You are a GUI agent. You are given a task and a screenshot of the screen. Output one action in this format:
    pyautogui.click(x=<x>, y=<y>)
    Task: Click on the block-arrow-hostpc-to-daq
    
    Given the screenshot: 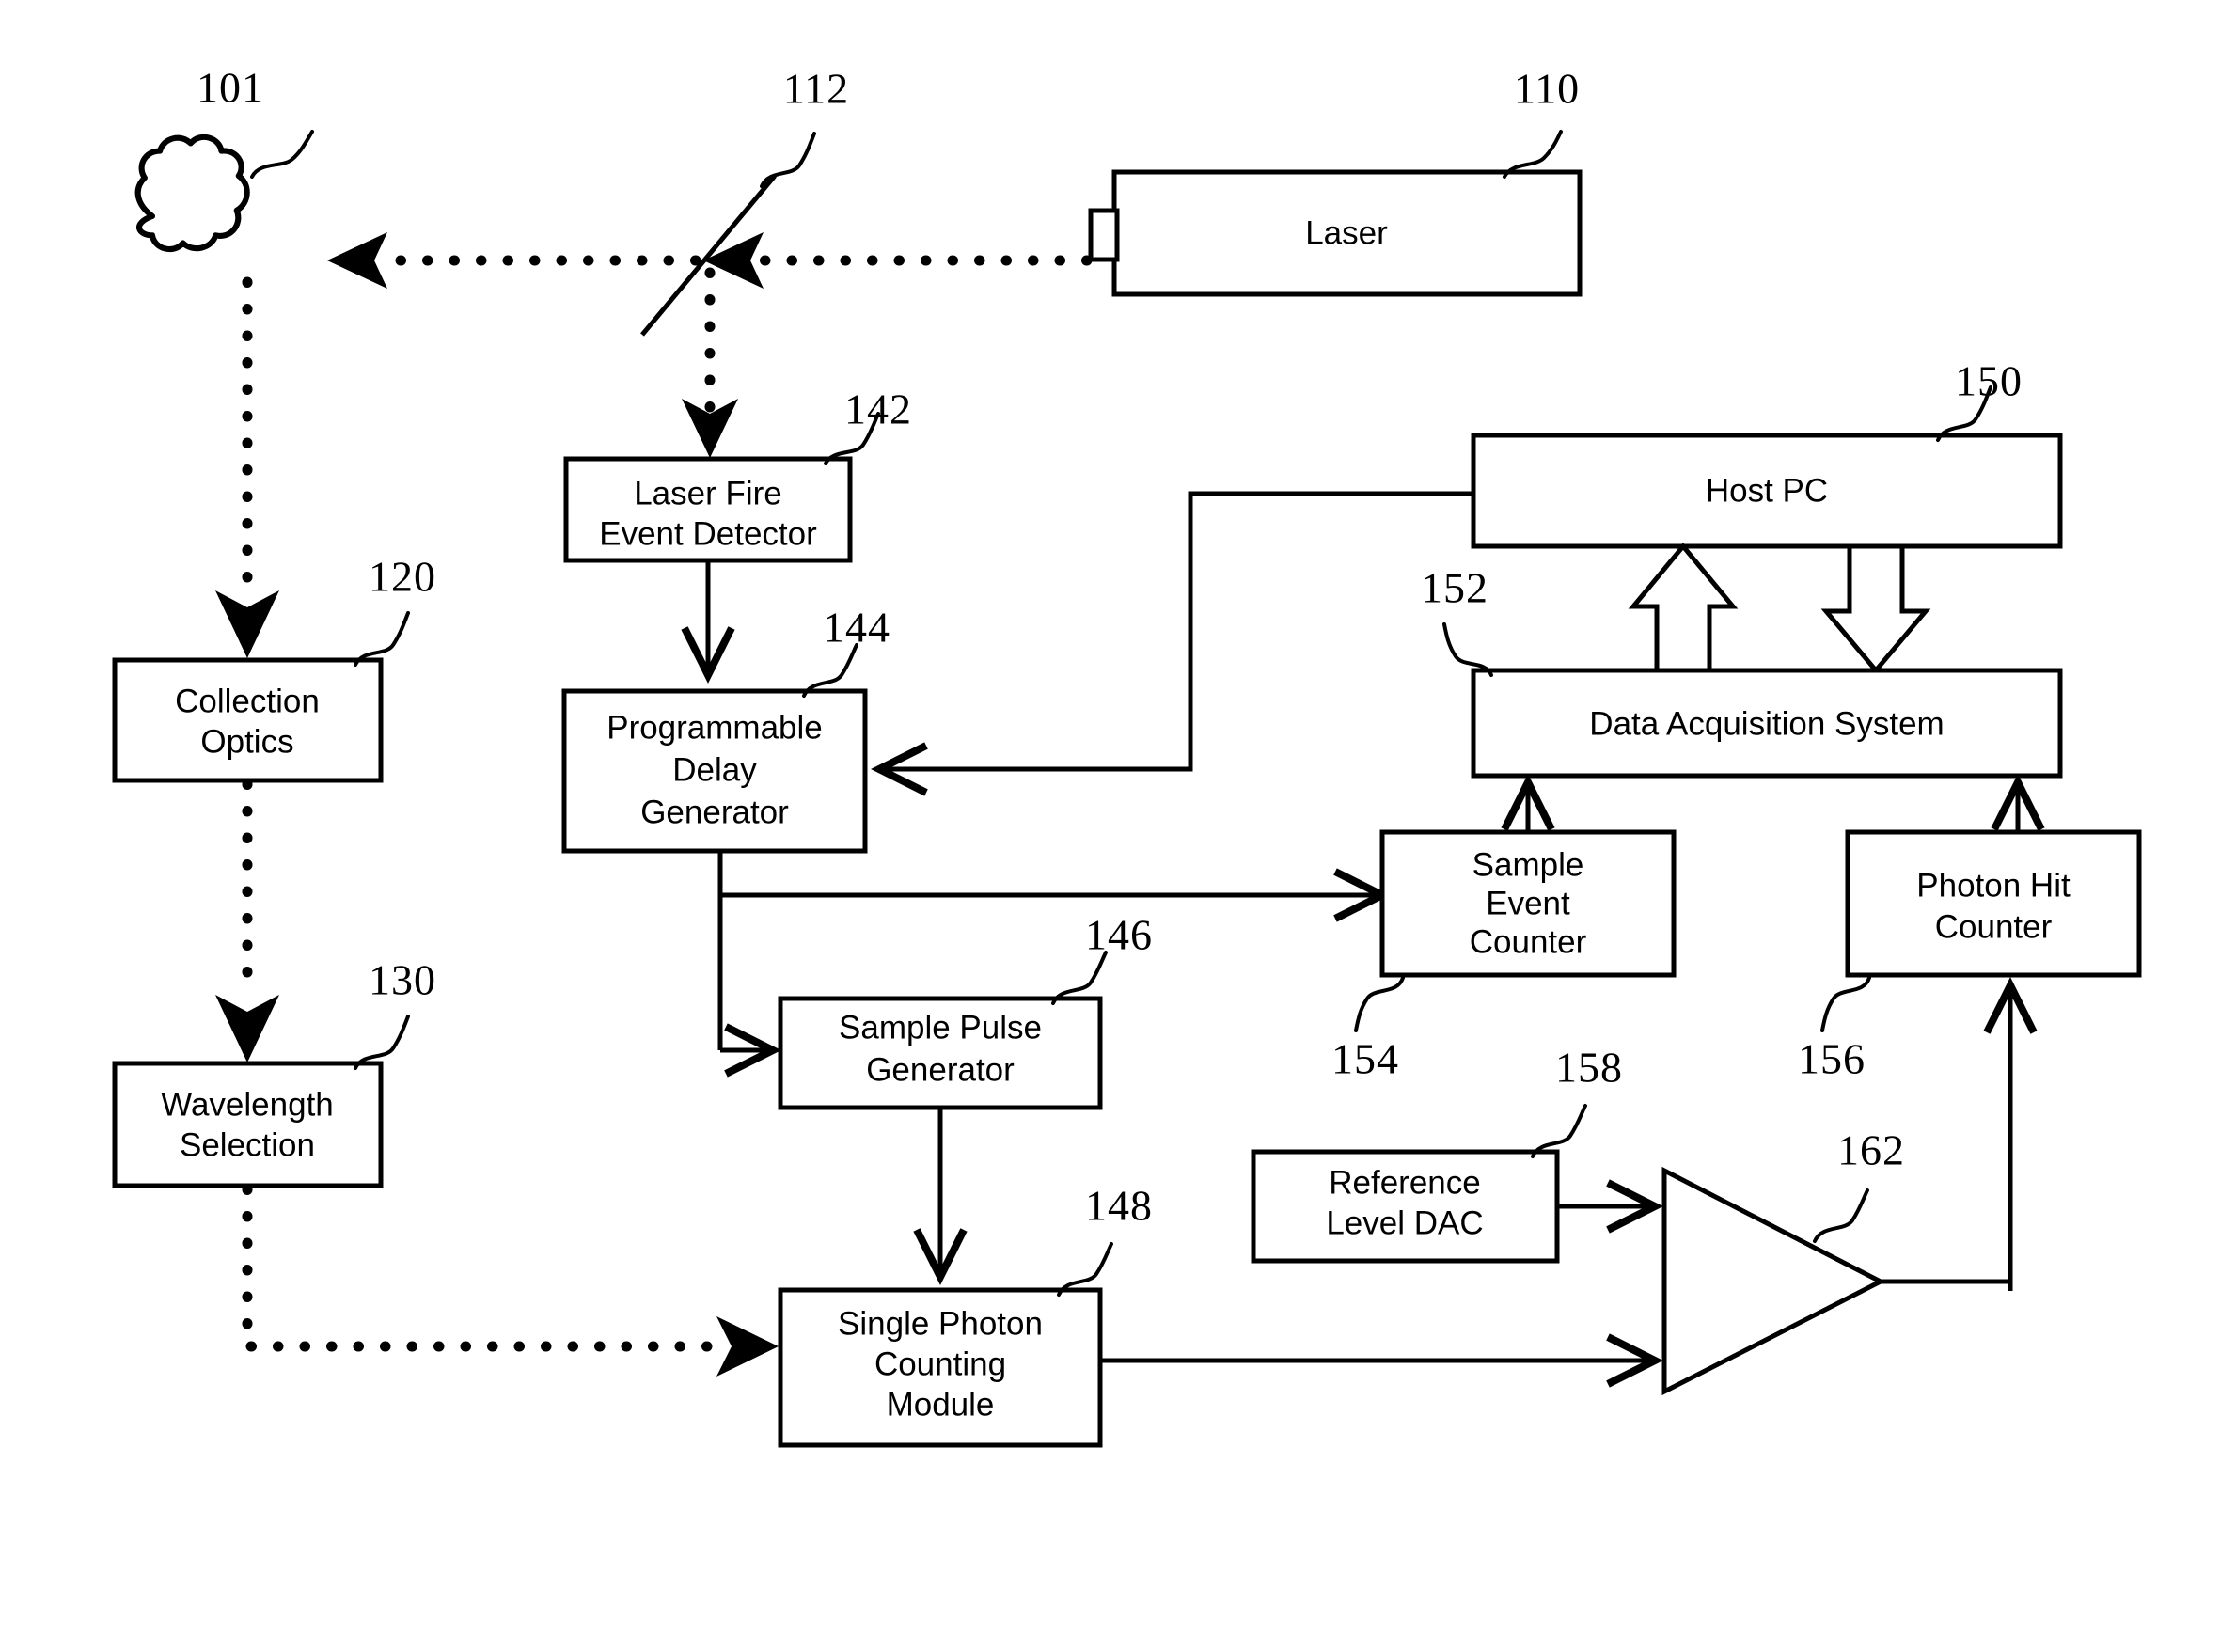 What is the action you would take?
    pyautogui.click(x=1875, y=608)
    